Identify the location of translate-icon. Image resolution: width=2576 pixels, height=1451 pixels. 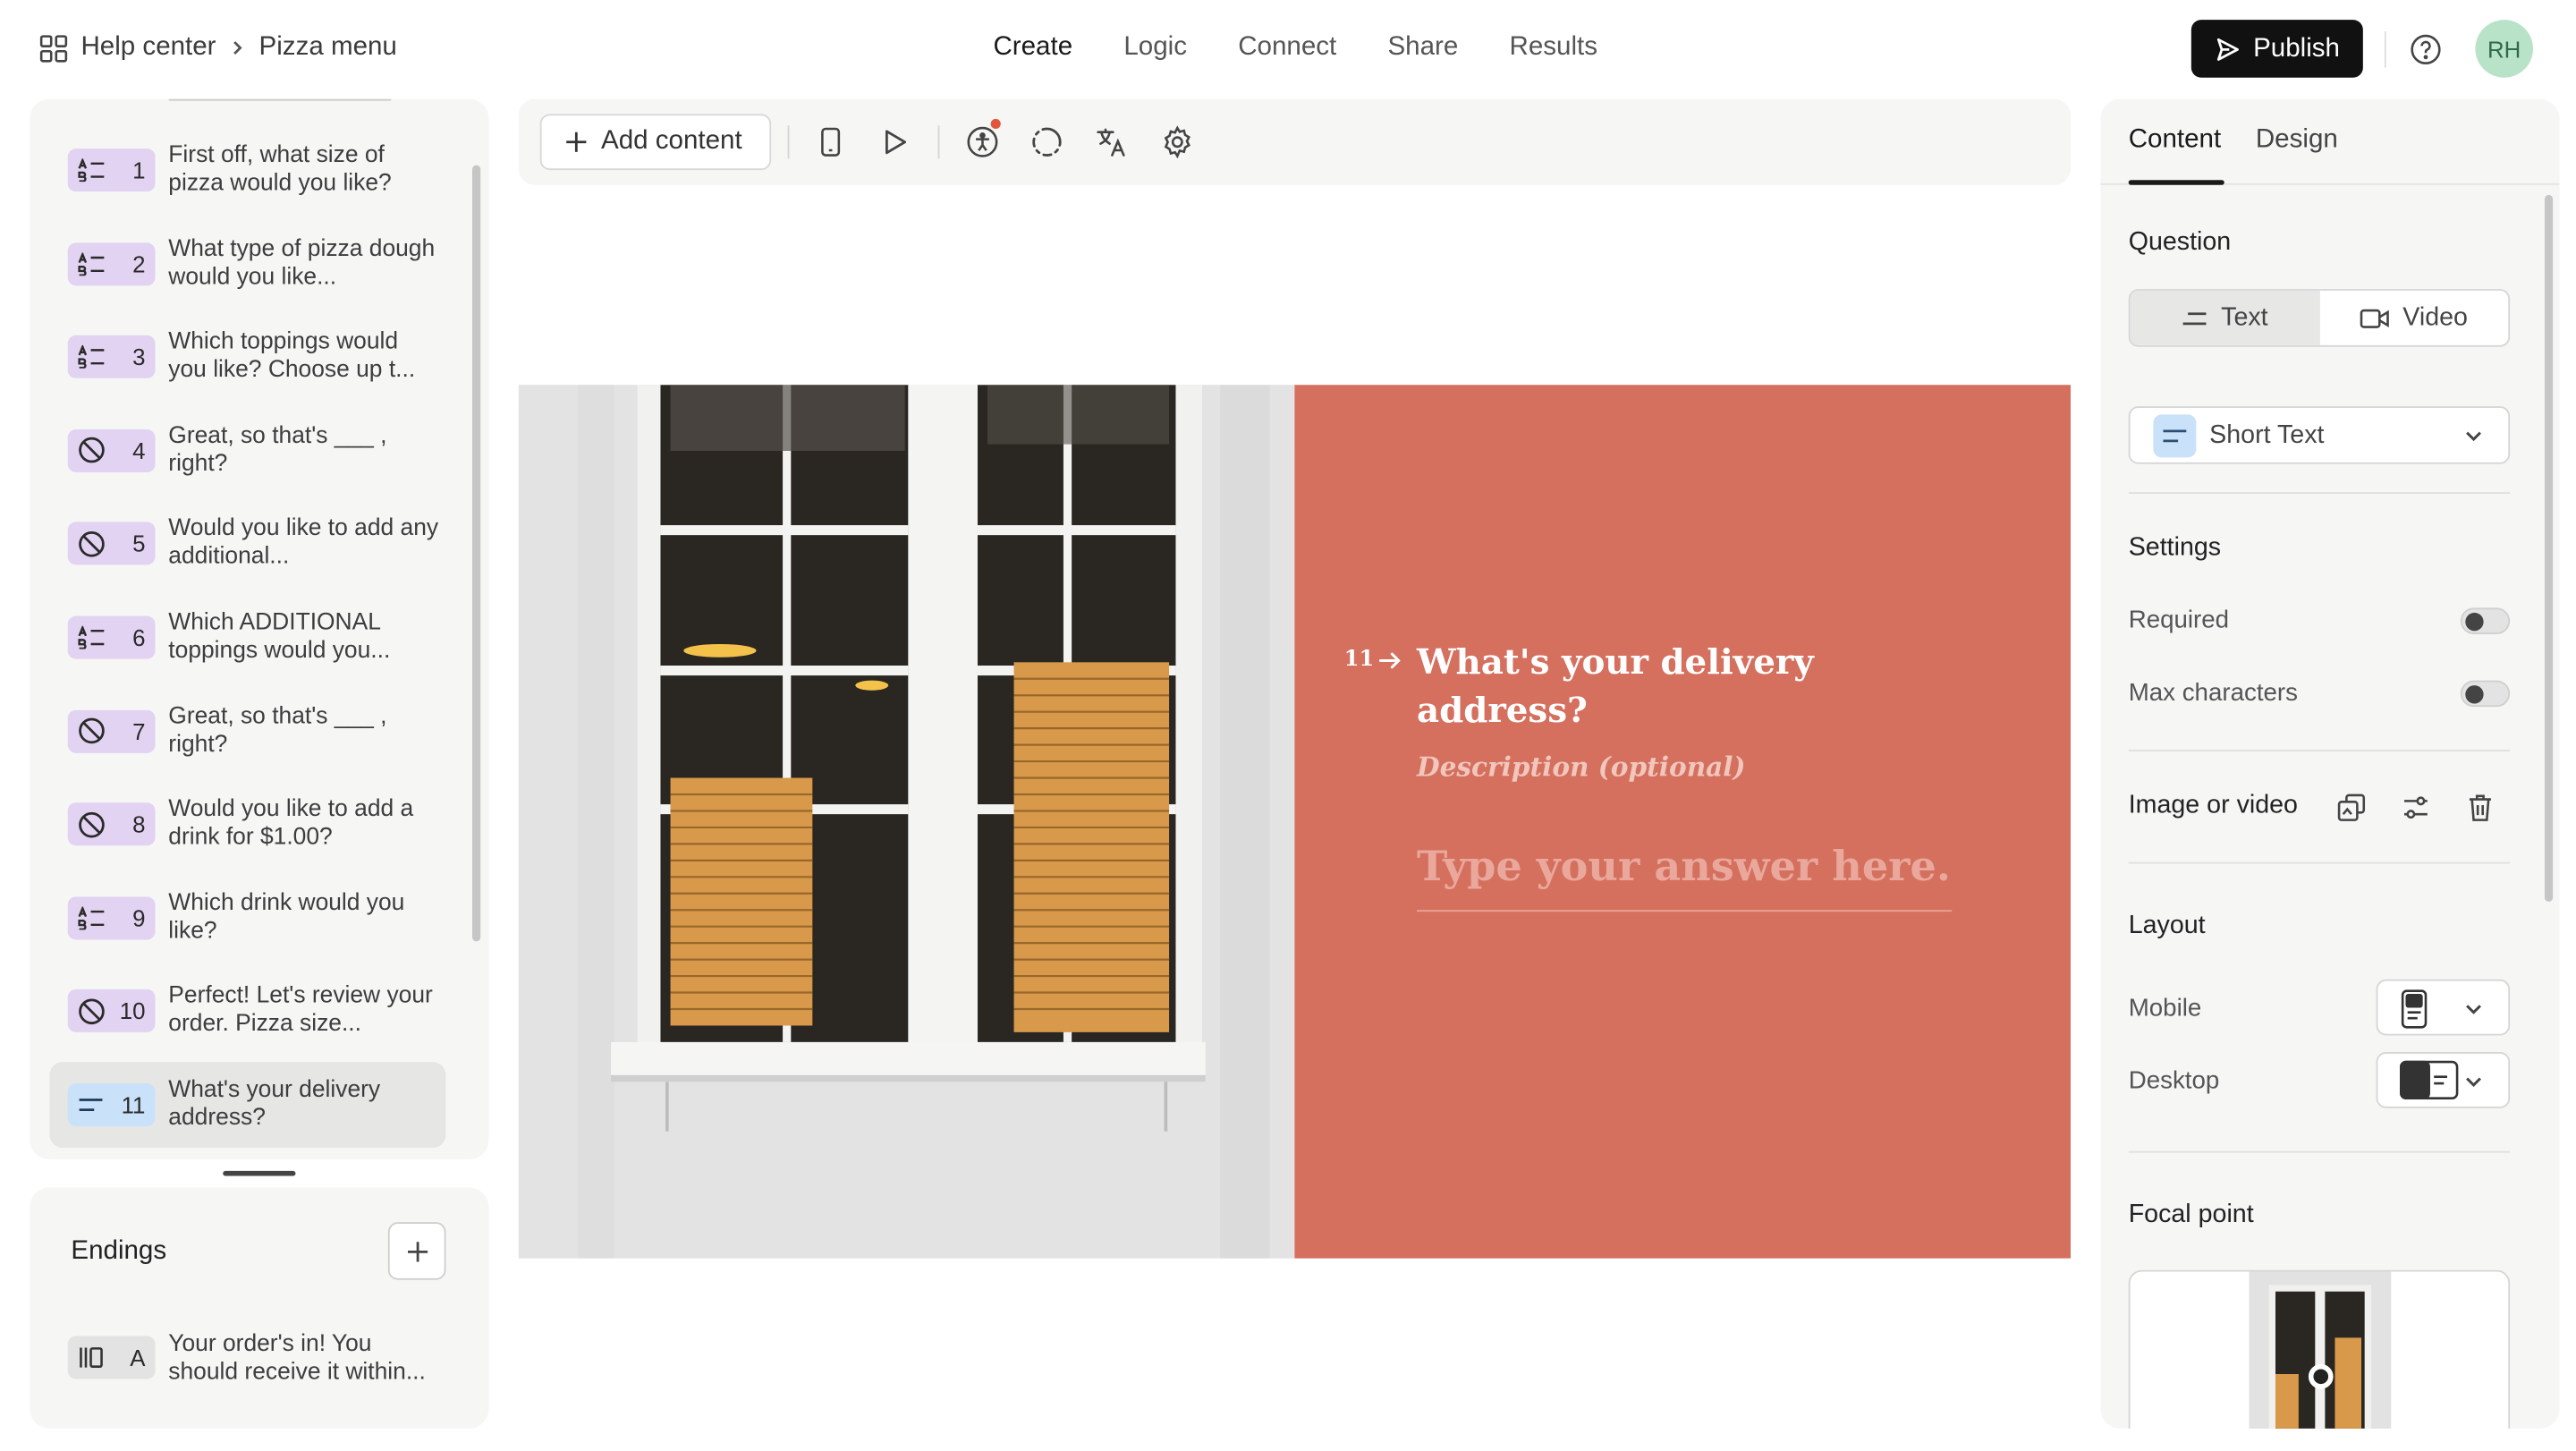
(1111, 141).